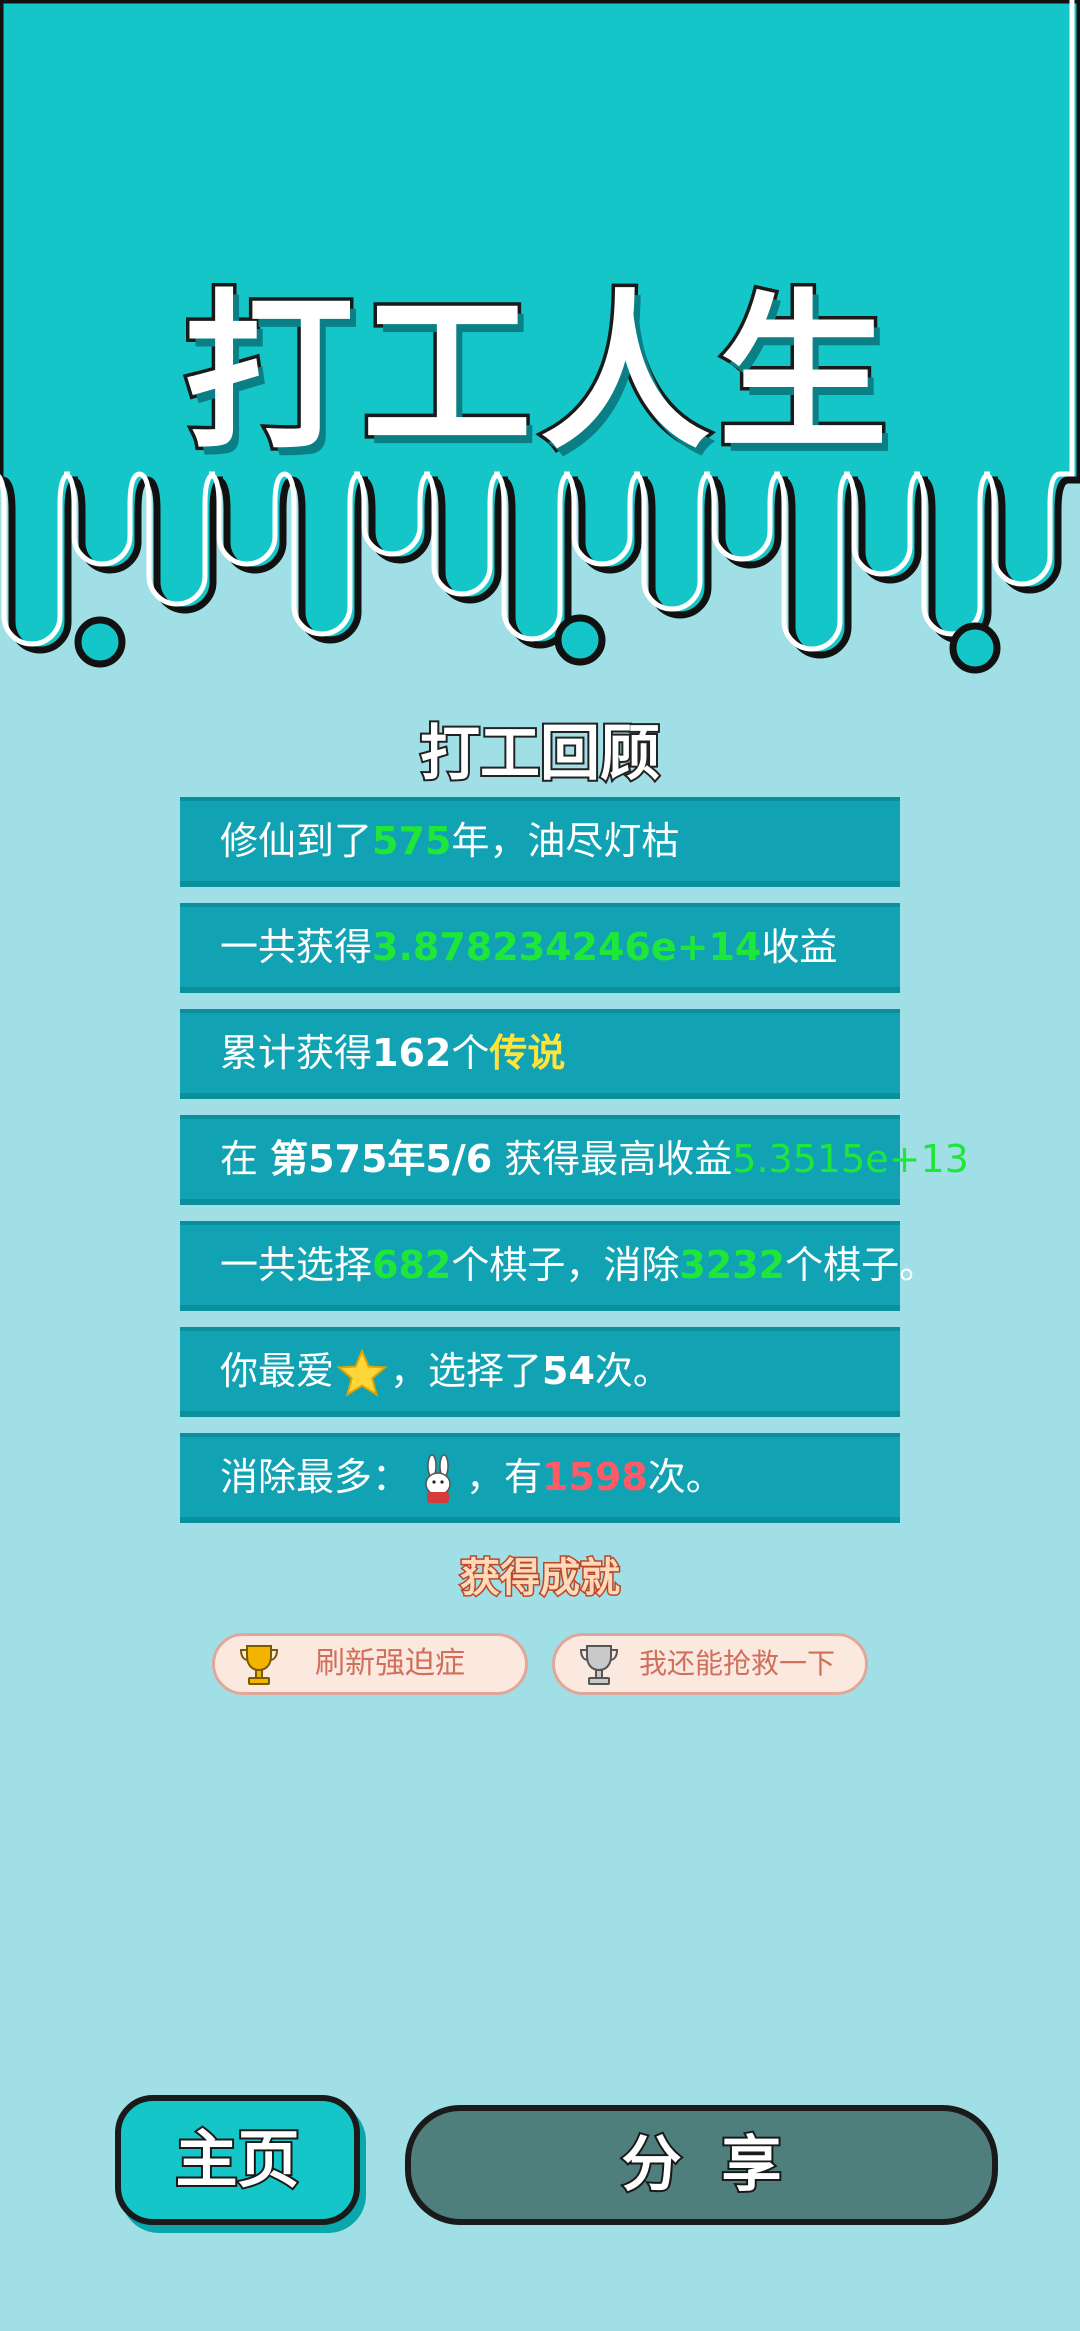 The image size is (1080, 2331). I want to click on achievement-badge-rescue: 我还能抢救一下, so click(710, 1664).